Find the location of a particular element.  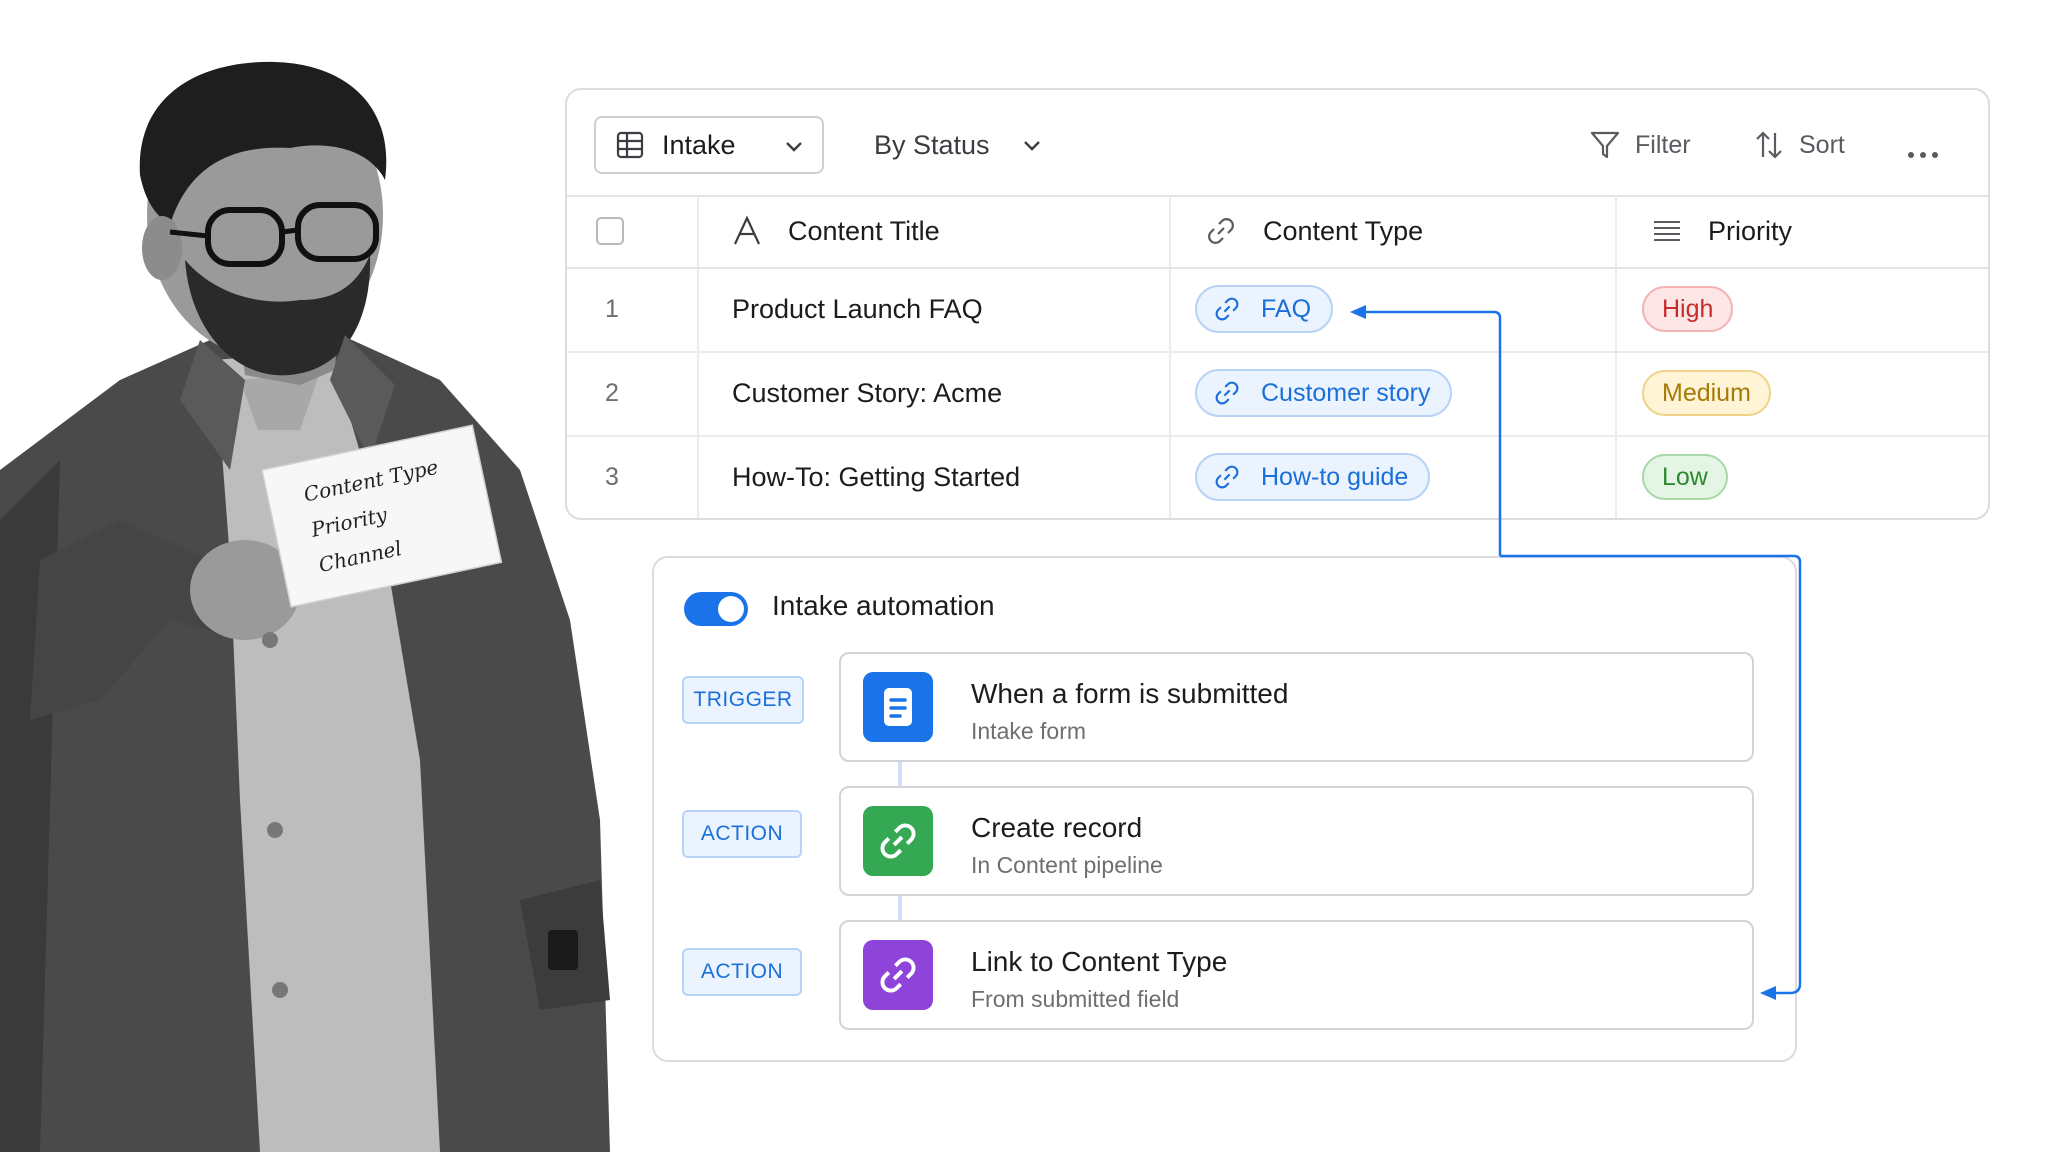

column-header-type: Content Type is located at coordinates (1314, 231).